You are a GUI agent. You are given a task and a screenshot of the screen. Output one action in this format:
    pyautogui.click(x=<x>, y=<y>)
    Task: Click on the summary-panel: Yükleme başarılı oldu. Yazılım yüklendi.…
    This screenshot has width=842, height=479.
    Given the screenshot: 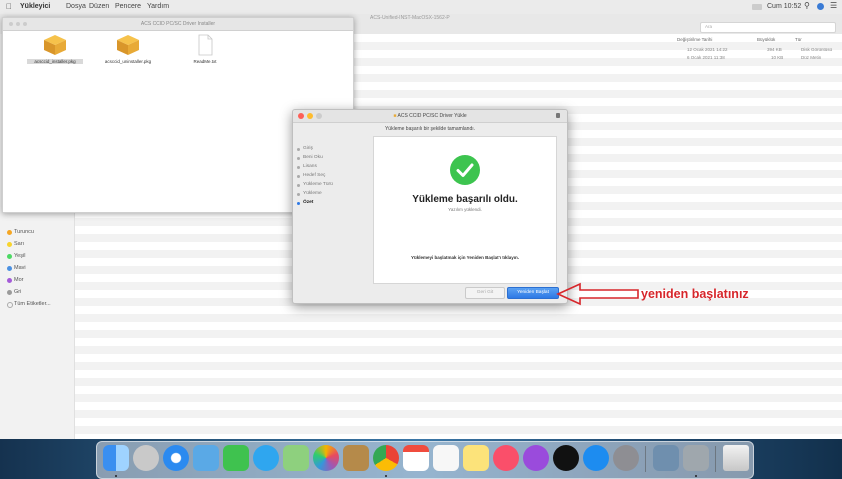 What is the action you would take?
    pyautogui.click(x=465, y=210)
    